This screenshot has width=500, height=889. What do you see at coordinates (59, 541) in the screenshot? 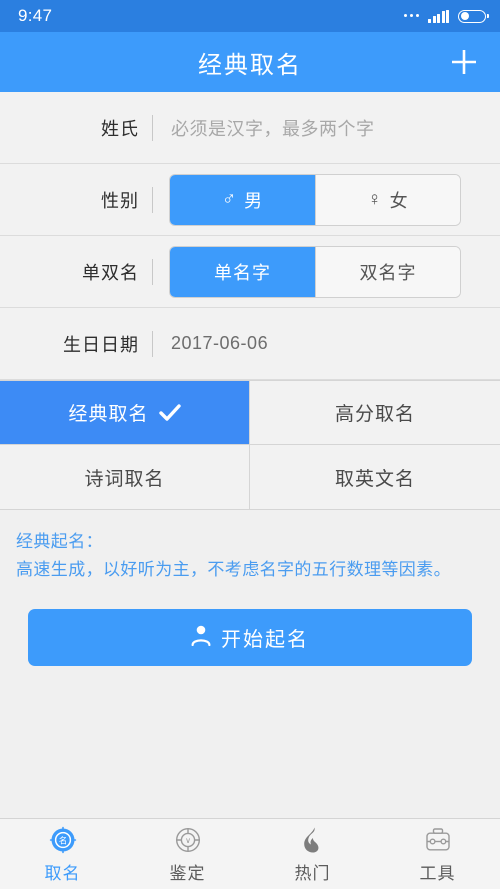
I see `description-title: 经典起名：` at bounding box center [59, 541].